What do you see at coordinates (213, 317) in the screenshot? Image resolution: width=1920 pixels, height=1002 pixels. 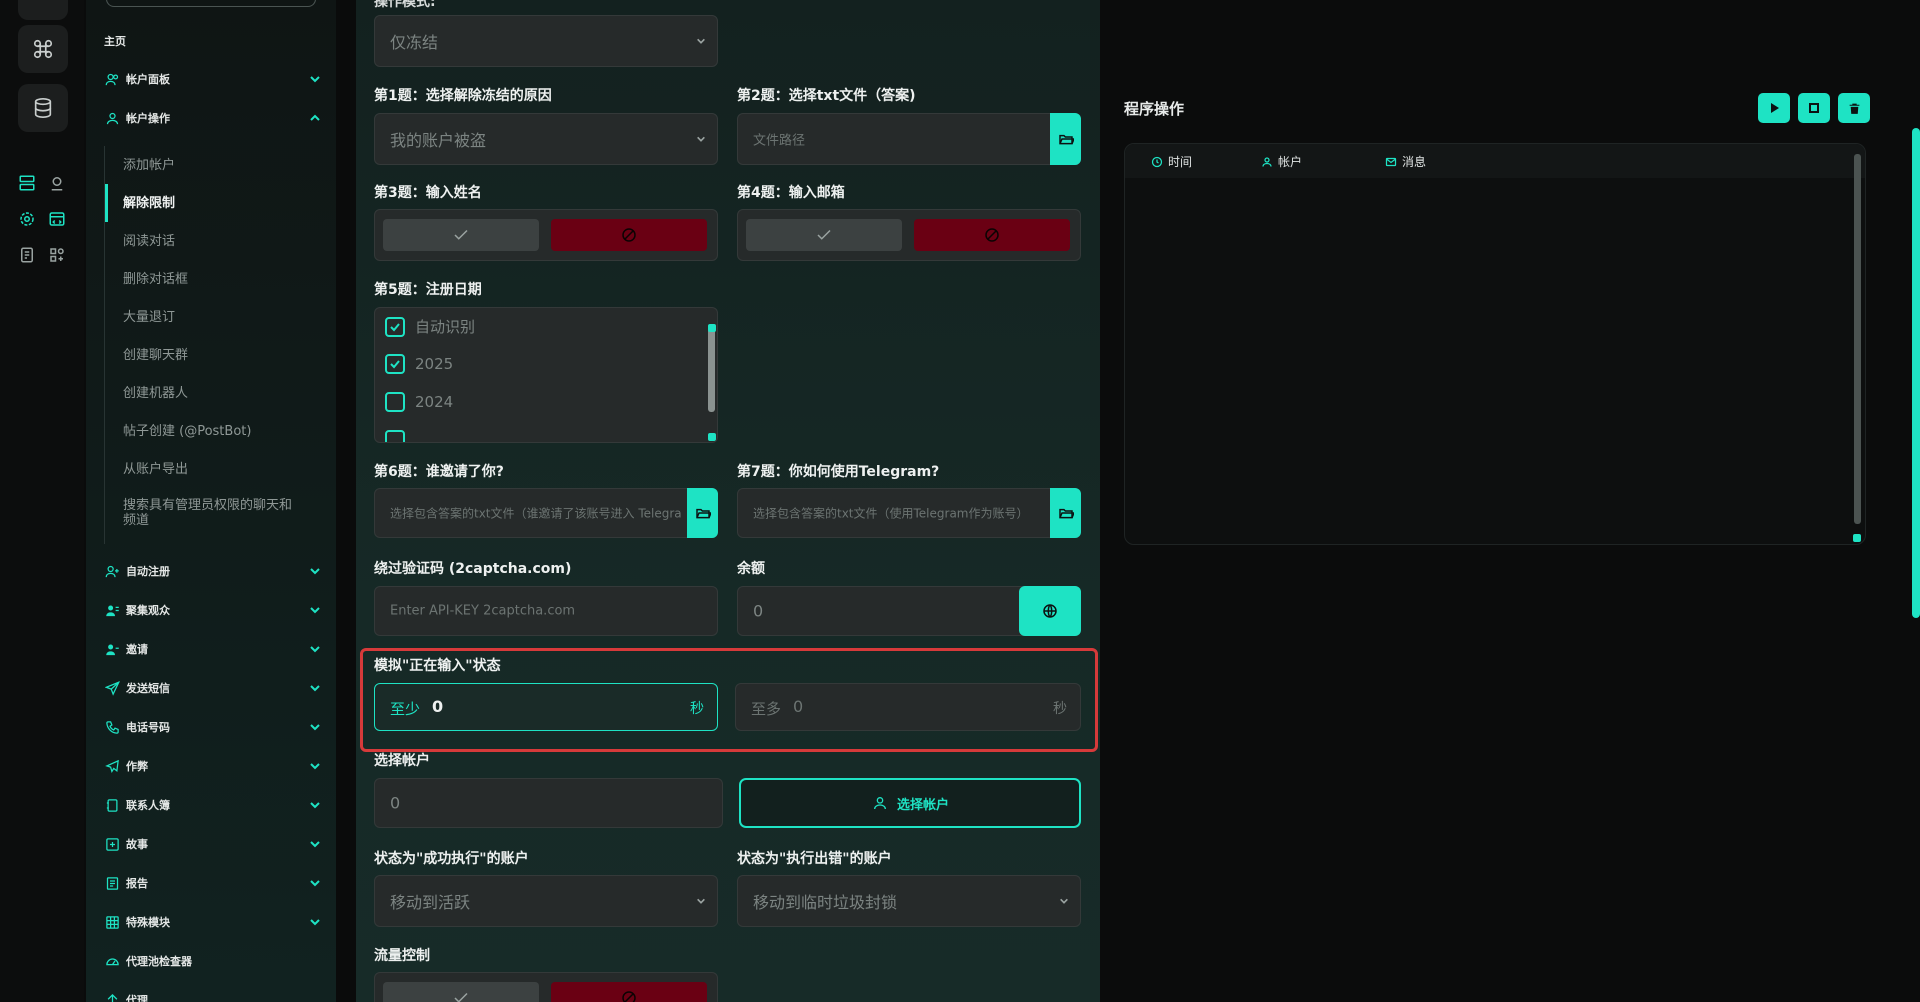 I see `sidebar-item-mass-unsubscribe: 大量退订` at bounding box center [213, 317].